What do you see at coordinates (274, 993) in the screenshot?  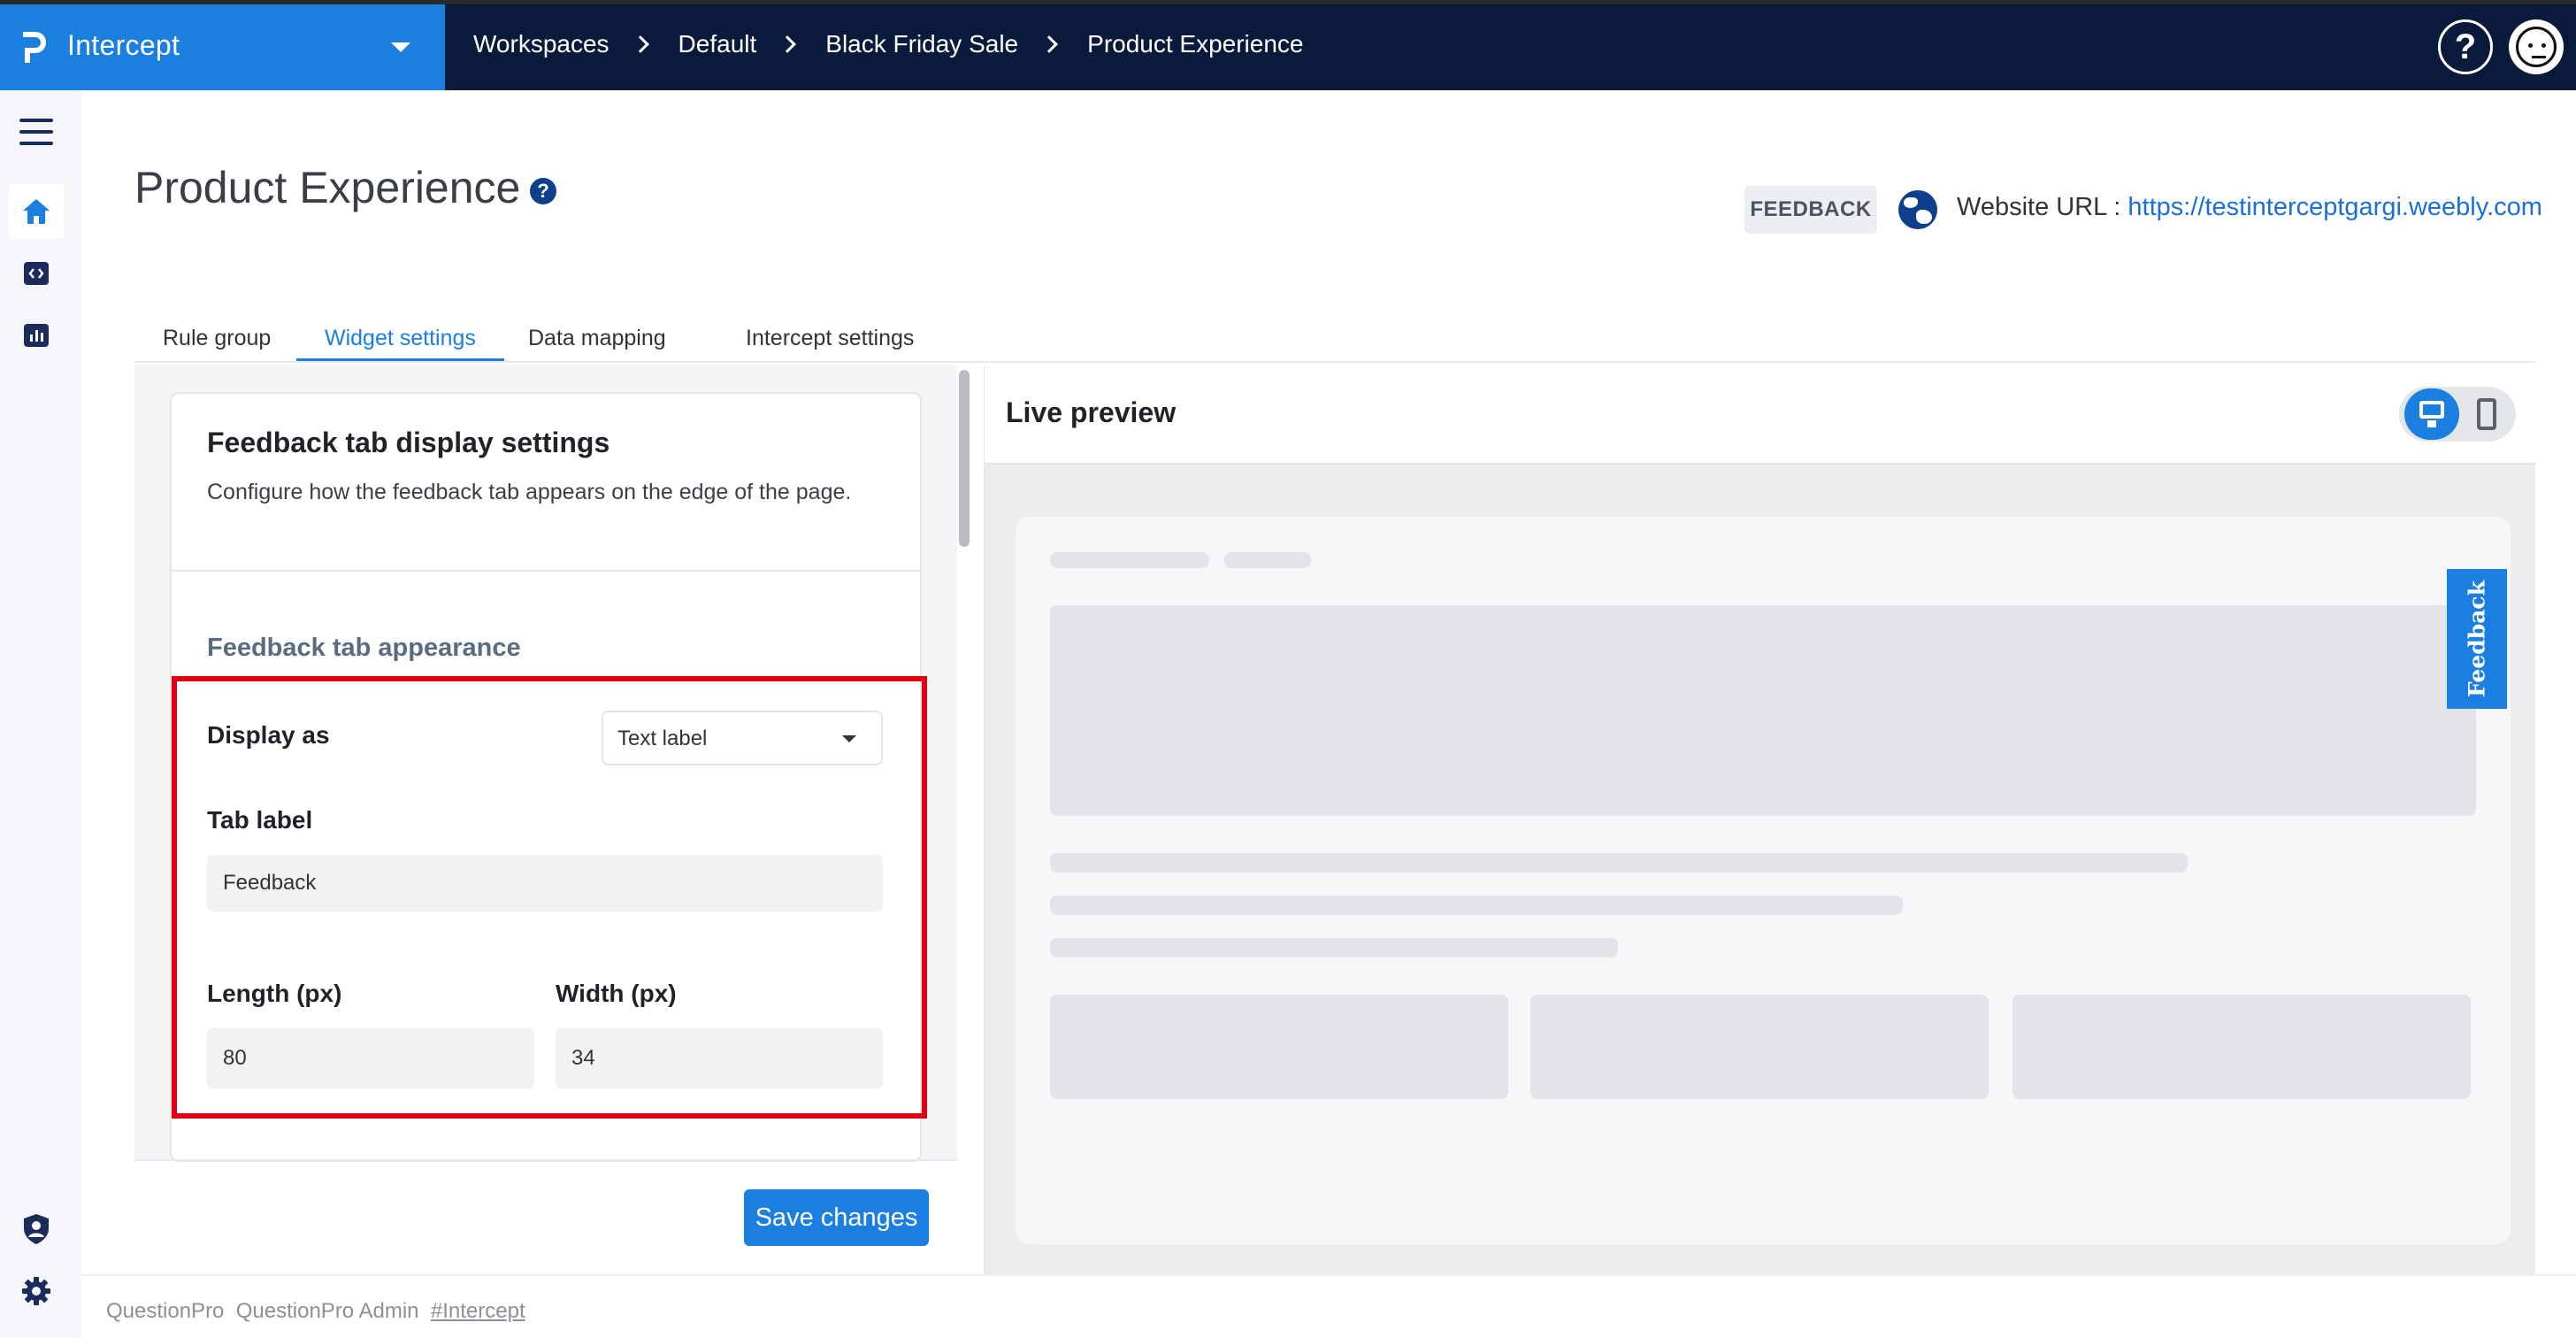 I see `length-label: Length (px)` at bounding box center [274, 993].